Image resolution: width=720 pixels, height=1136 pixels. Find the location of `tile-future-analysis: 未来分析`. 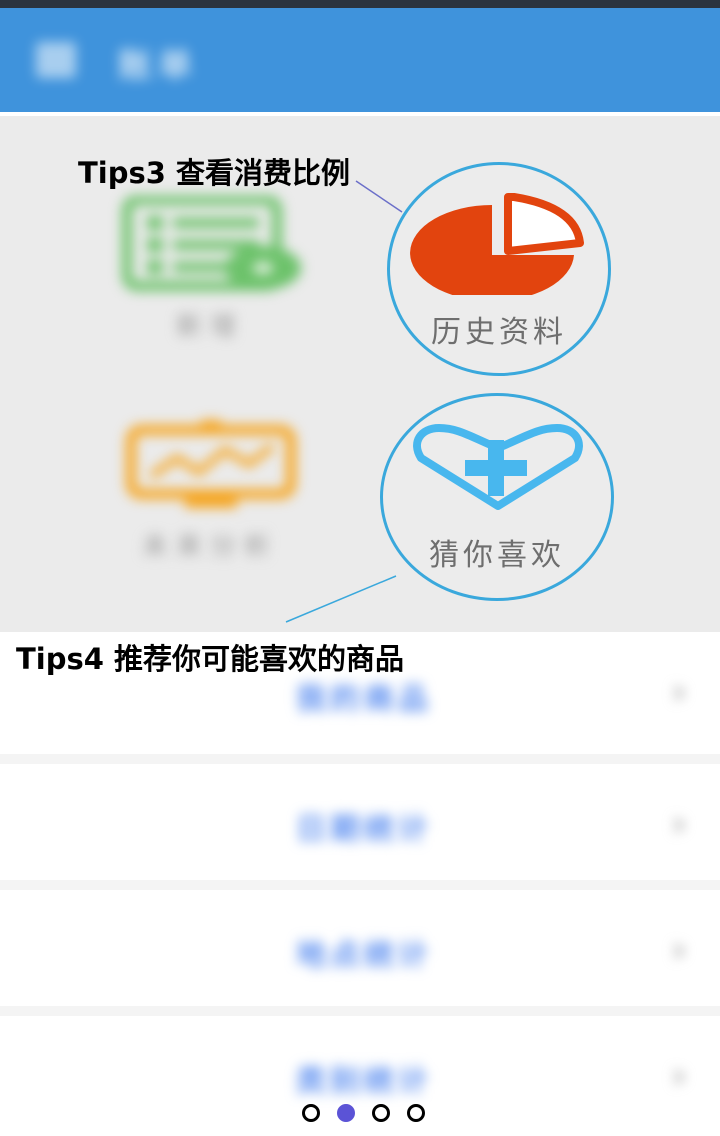

tile-future-analysis: 未来分析 is located at coordinates (210, 489).